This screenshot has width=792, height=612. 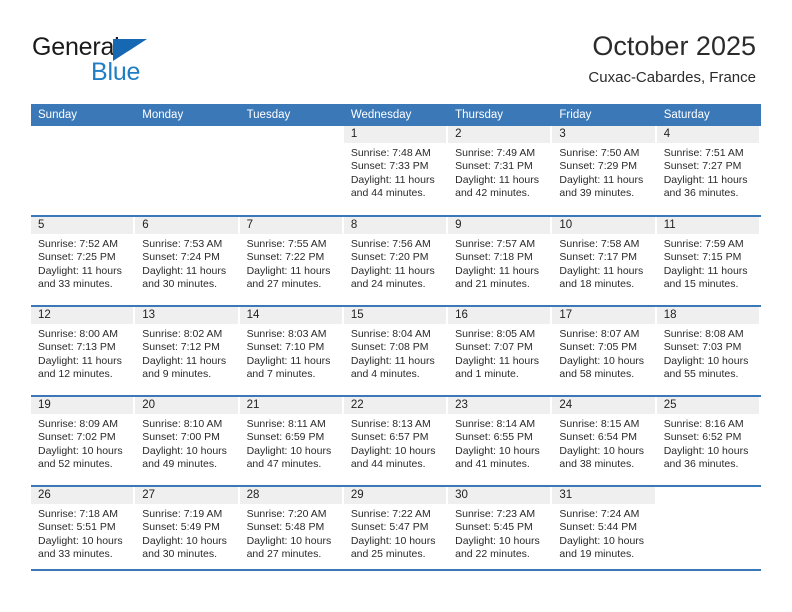 What do you see at coordinates (599, 424) in the screenshot?
I see `sunrise-text: Sunrise: 8:15 AM` at bounding box center [599, 424].